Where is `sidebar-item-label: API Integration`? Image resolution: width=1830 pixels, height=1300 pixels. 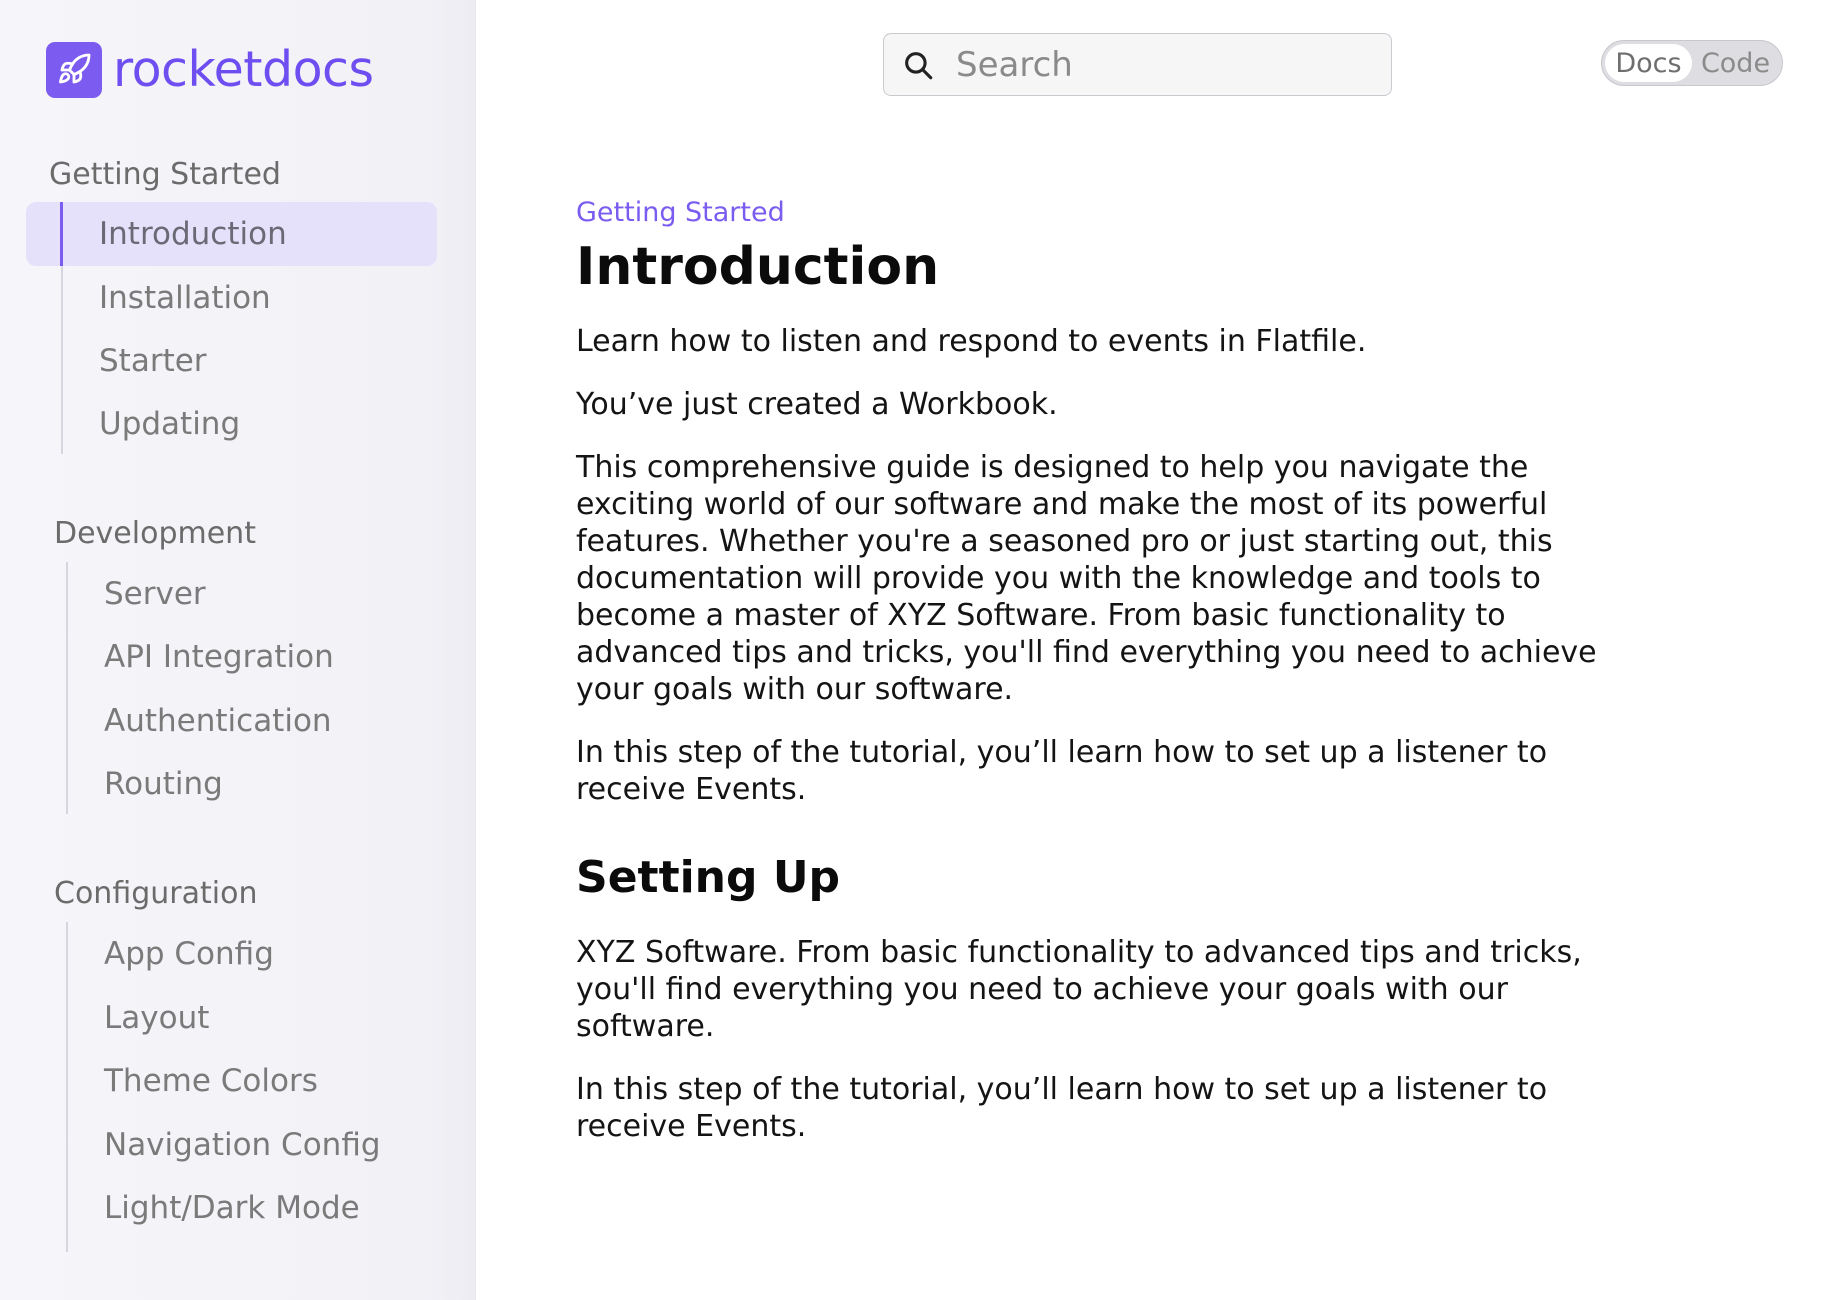
sidebar-item-label: API Integration is located at coordinates (219, 657).